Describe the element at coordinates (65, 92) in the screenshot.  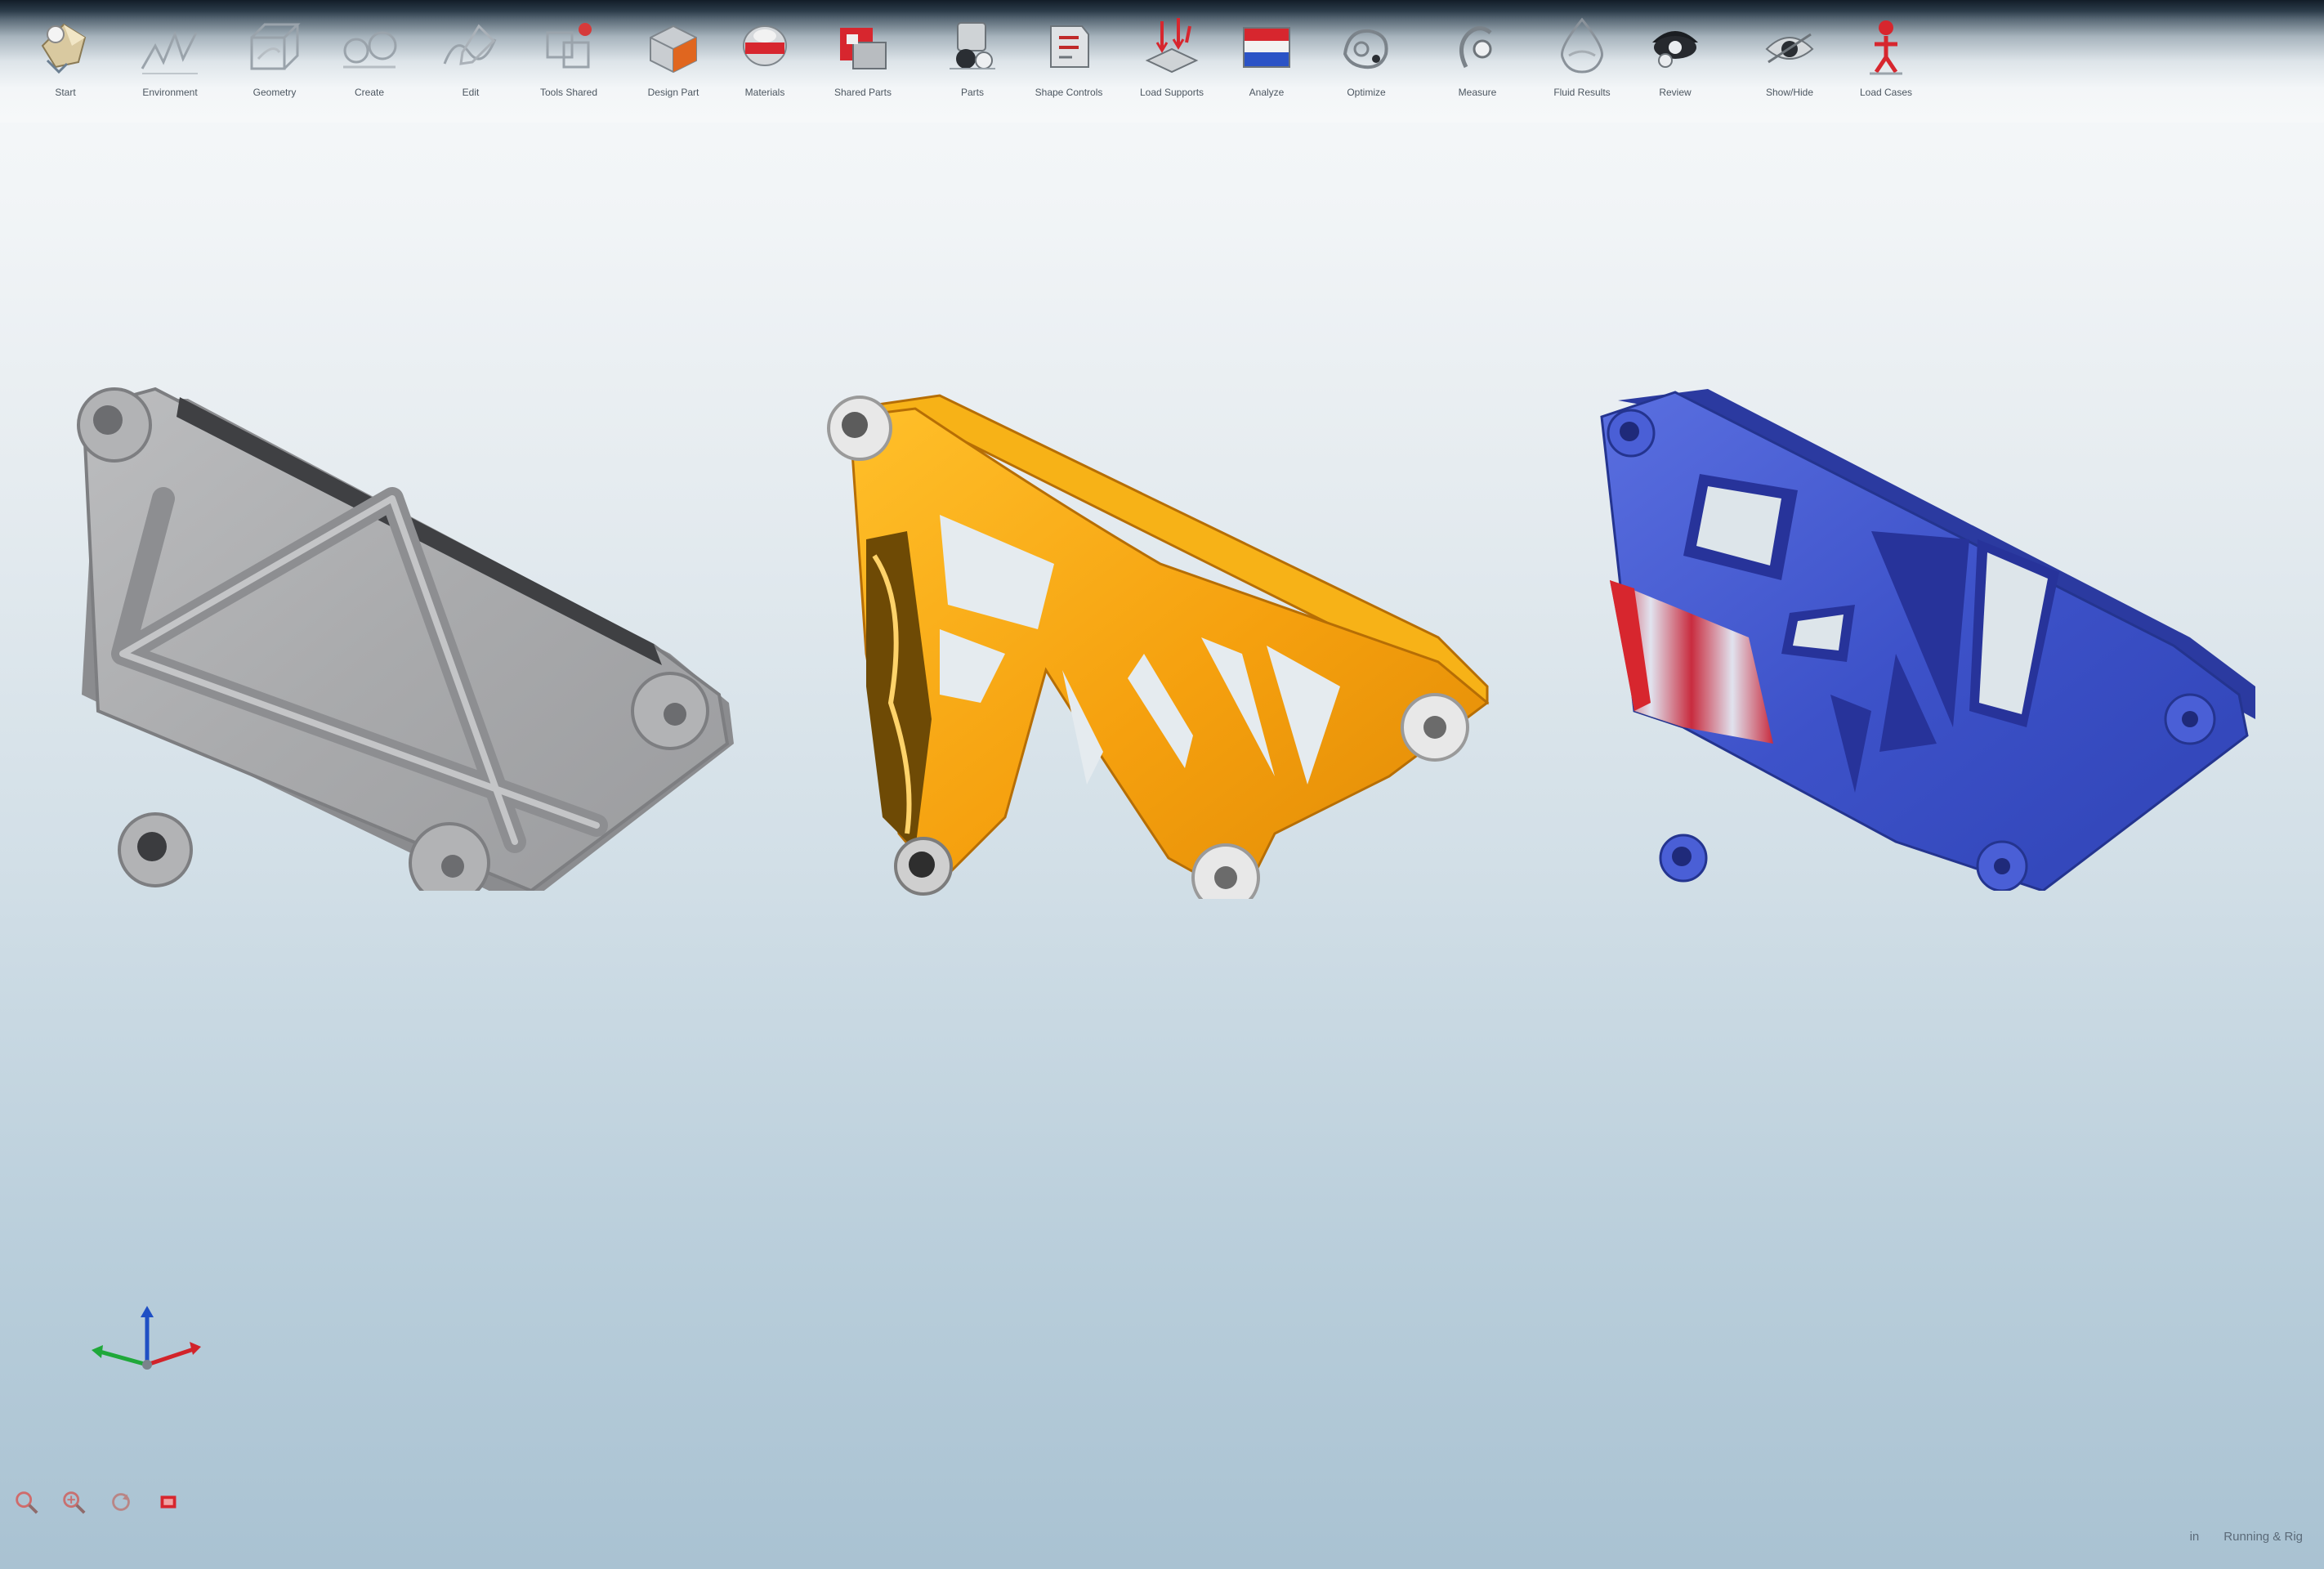
I see `tool-label: Start` at that location.